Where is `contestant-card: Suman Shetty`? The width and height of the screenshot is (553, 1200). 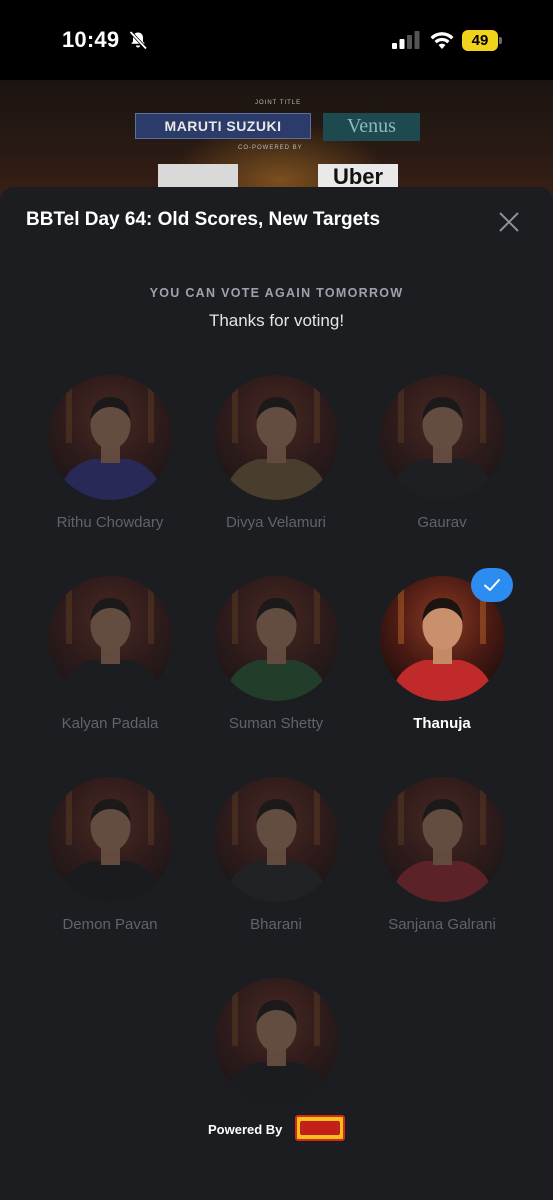
contestant-card: Suman Shetty is located at coordinates (276, 666).